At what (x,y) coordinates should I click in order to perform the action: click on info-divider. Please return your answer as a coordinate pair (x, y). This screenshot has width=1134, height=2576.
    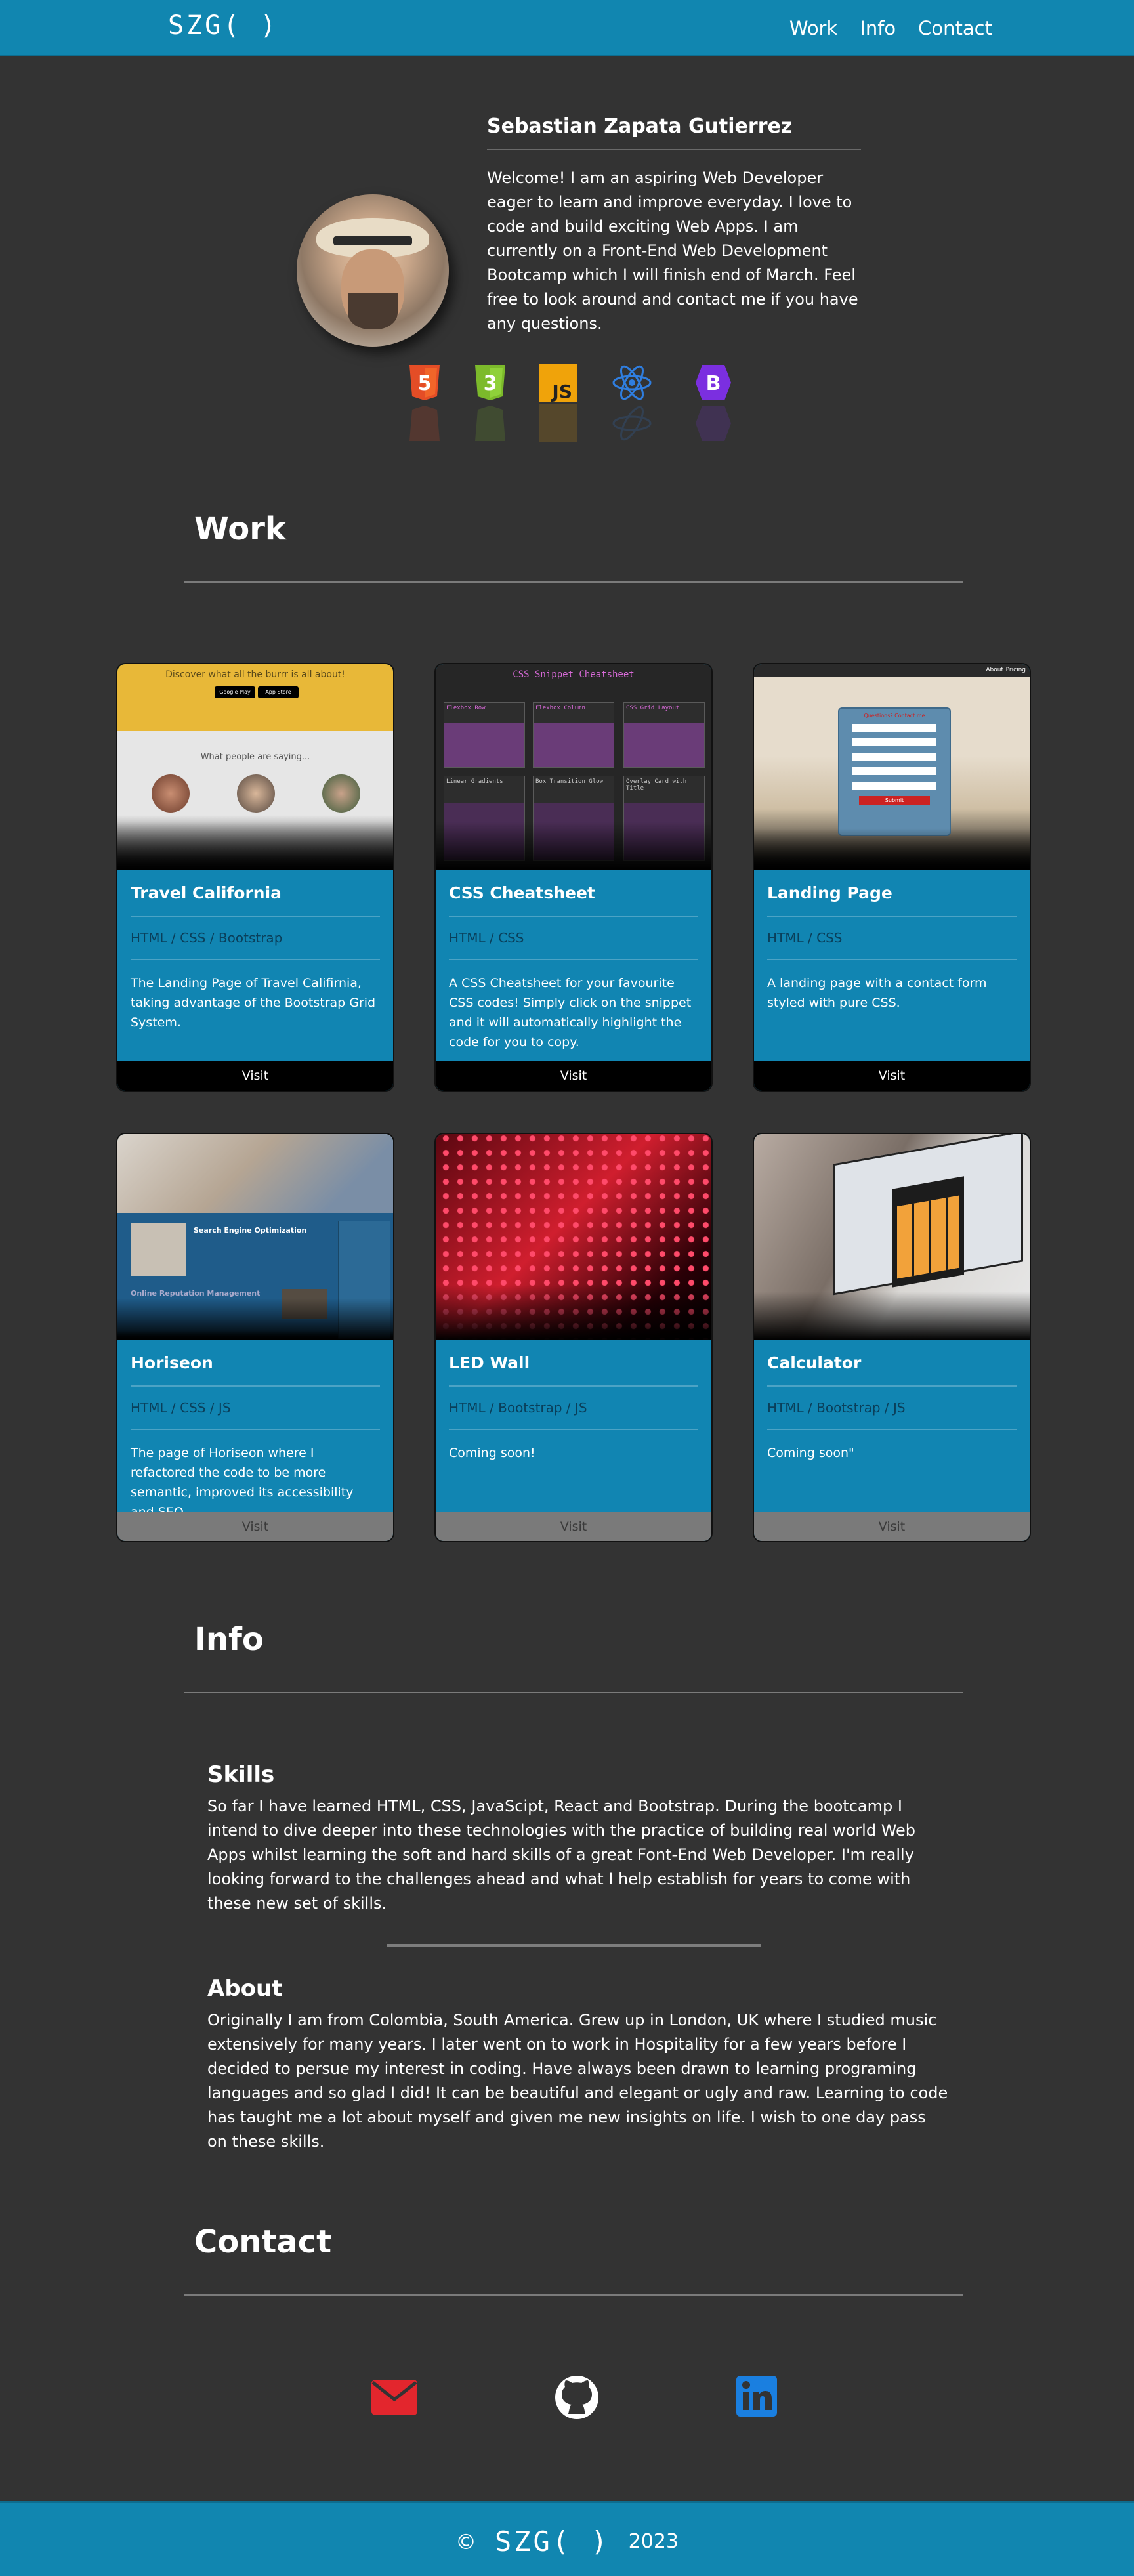
    Looking at the image, I should click on (574, 1945).